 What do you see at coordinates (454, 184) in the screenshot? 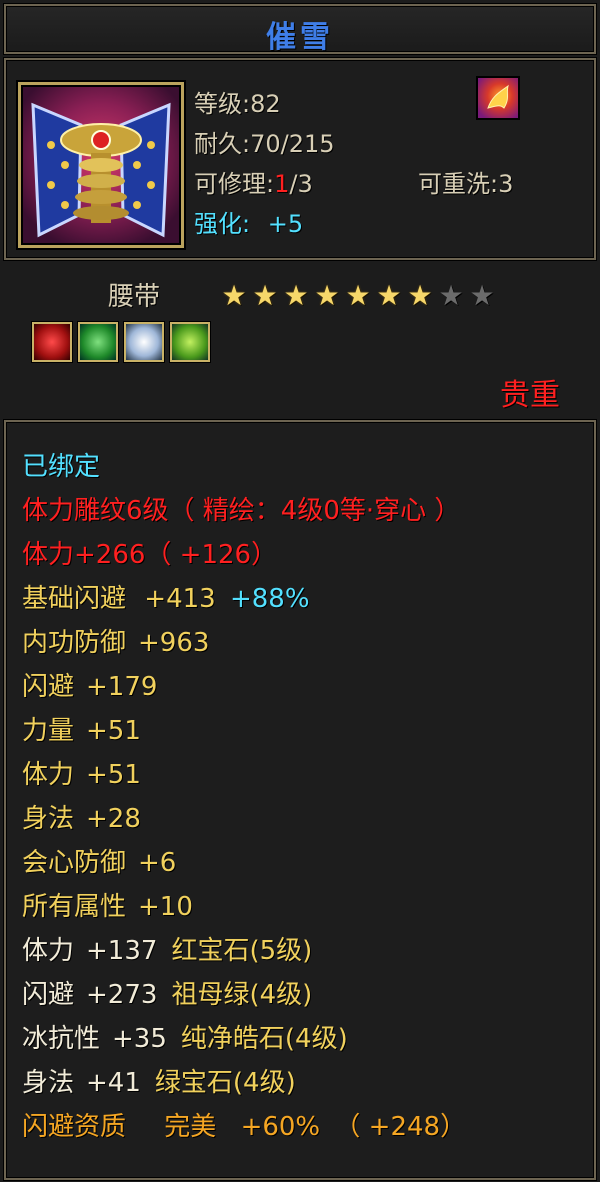
I see `rewash-label: 可重洗` at bounding box center [454, 184].